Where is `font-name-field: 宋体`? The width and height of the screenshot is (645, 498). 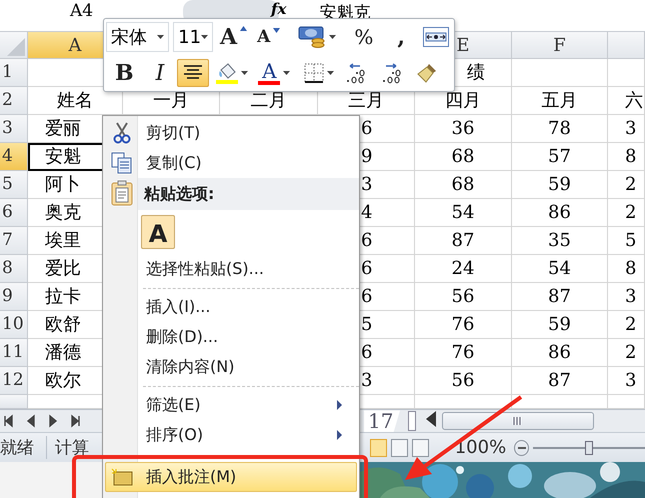 font-name-field: 宋体 is located at coordinates (138, 37).